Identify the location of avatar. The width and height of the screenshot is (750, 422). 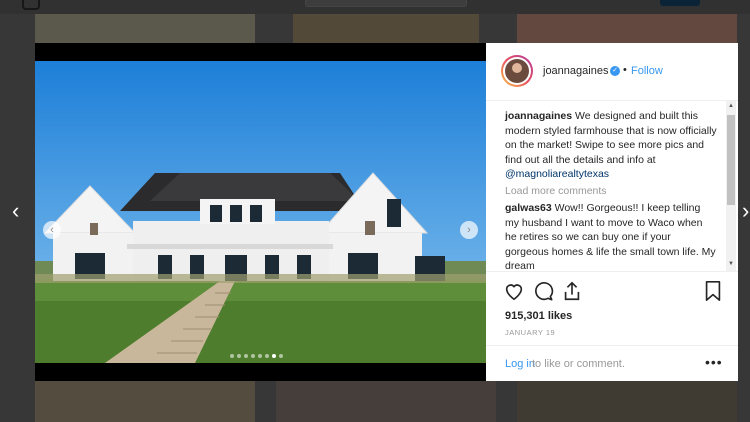
(517, 71).